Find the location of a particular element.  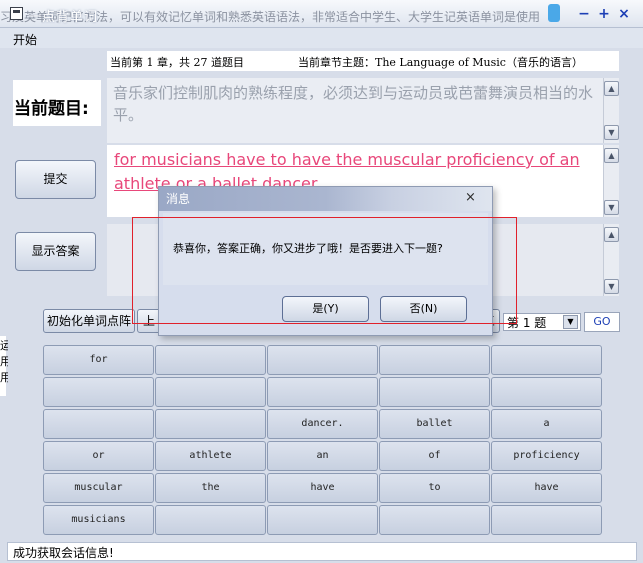

chevron-down-icon: ▼ is located at coordinates (570, 322).